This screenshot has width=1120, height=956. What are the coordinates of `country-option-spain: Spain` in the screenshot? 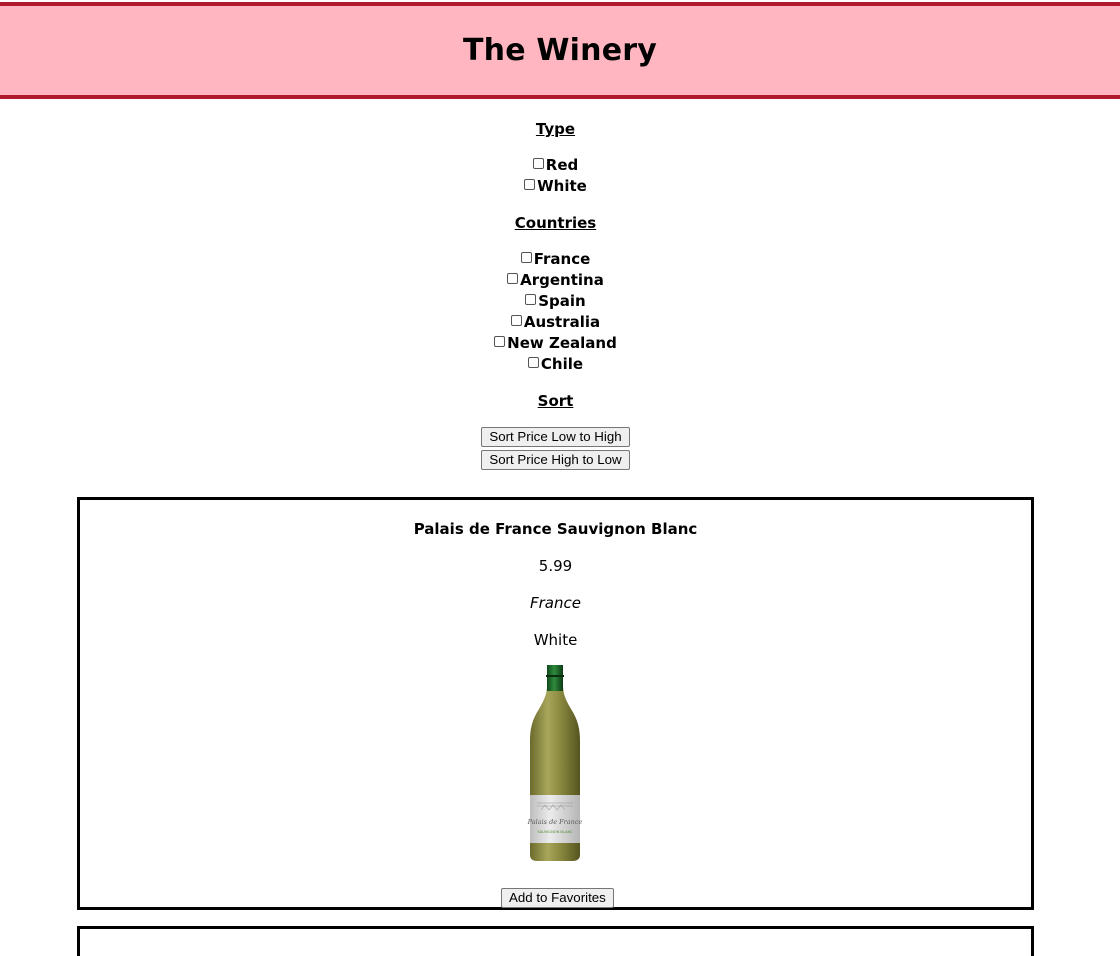 It's located at (555, 301).